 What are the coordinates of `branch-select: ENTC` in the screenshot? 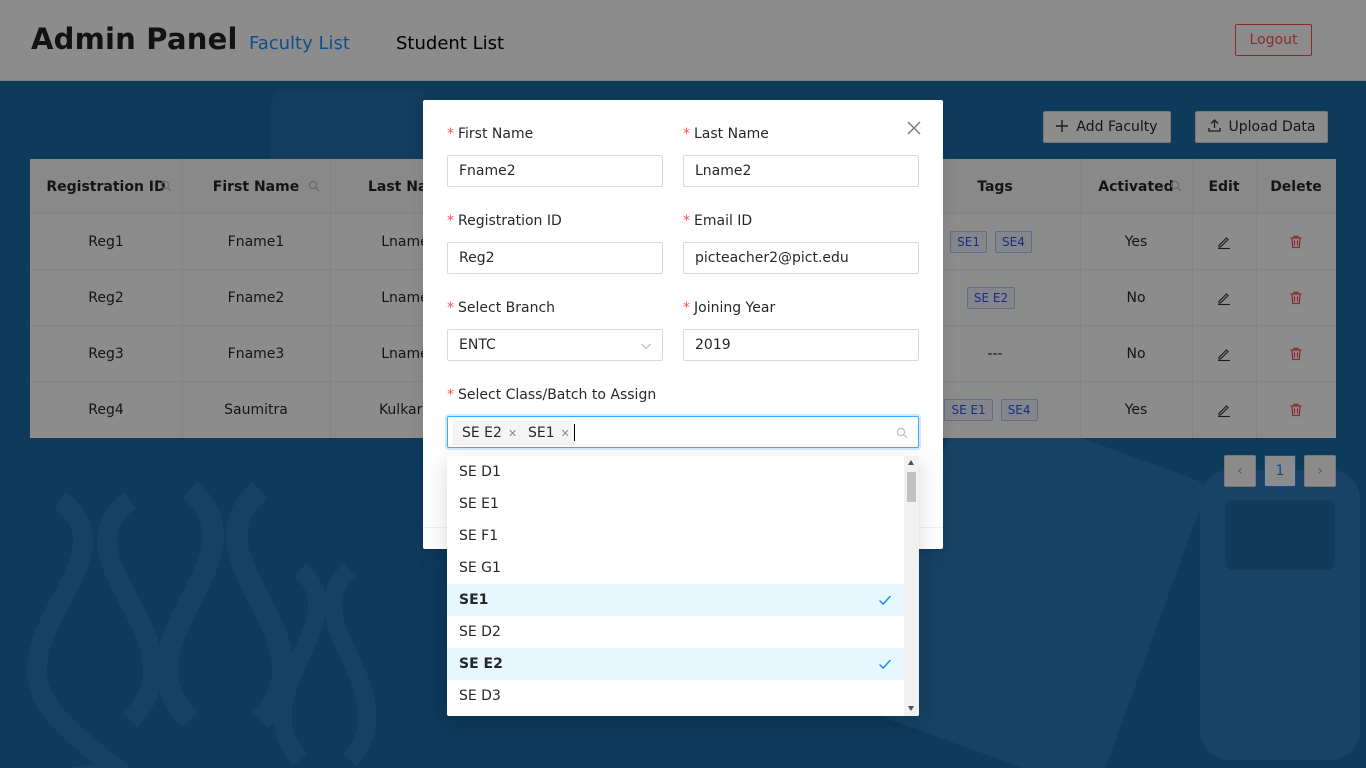 It's located at (555, 345).